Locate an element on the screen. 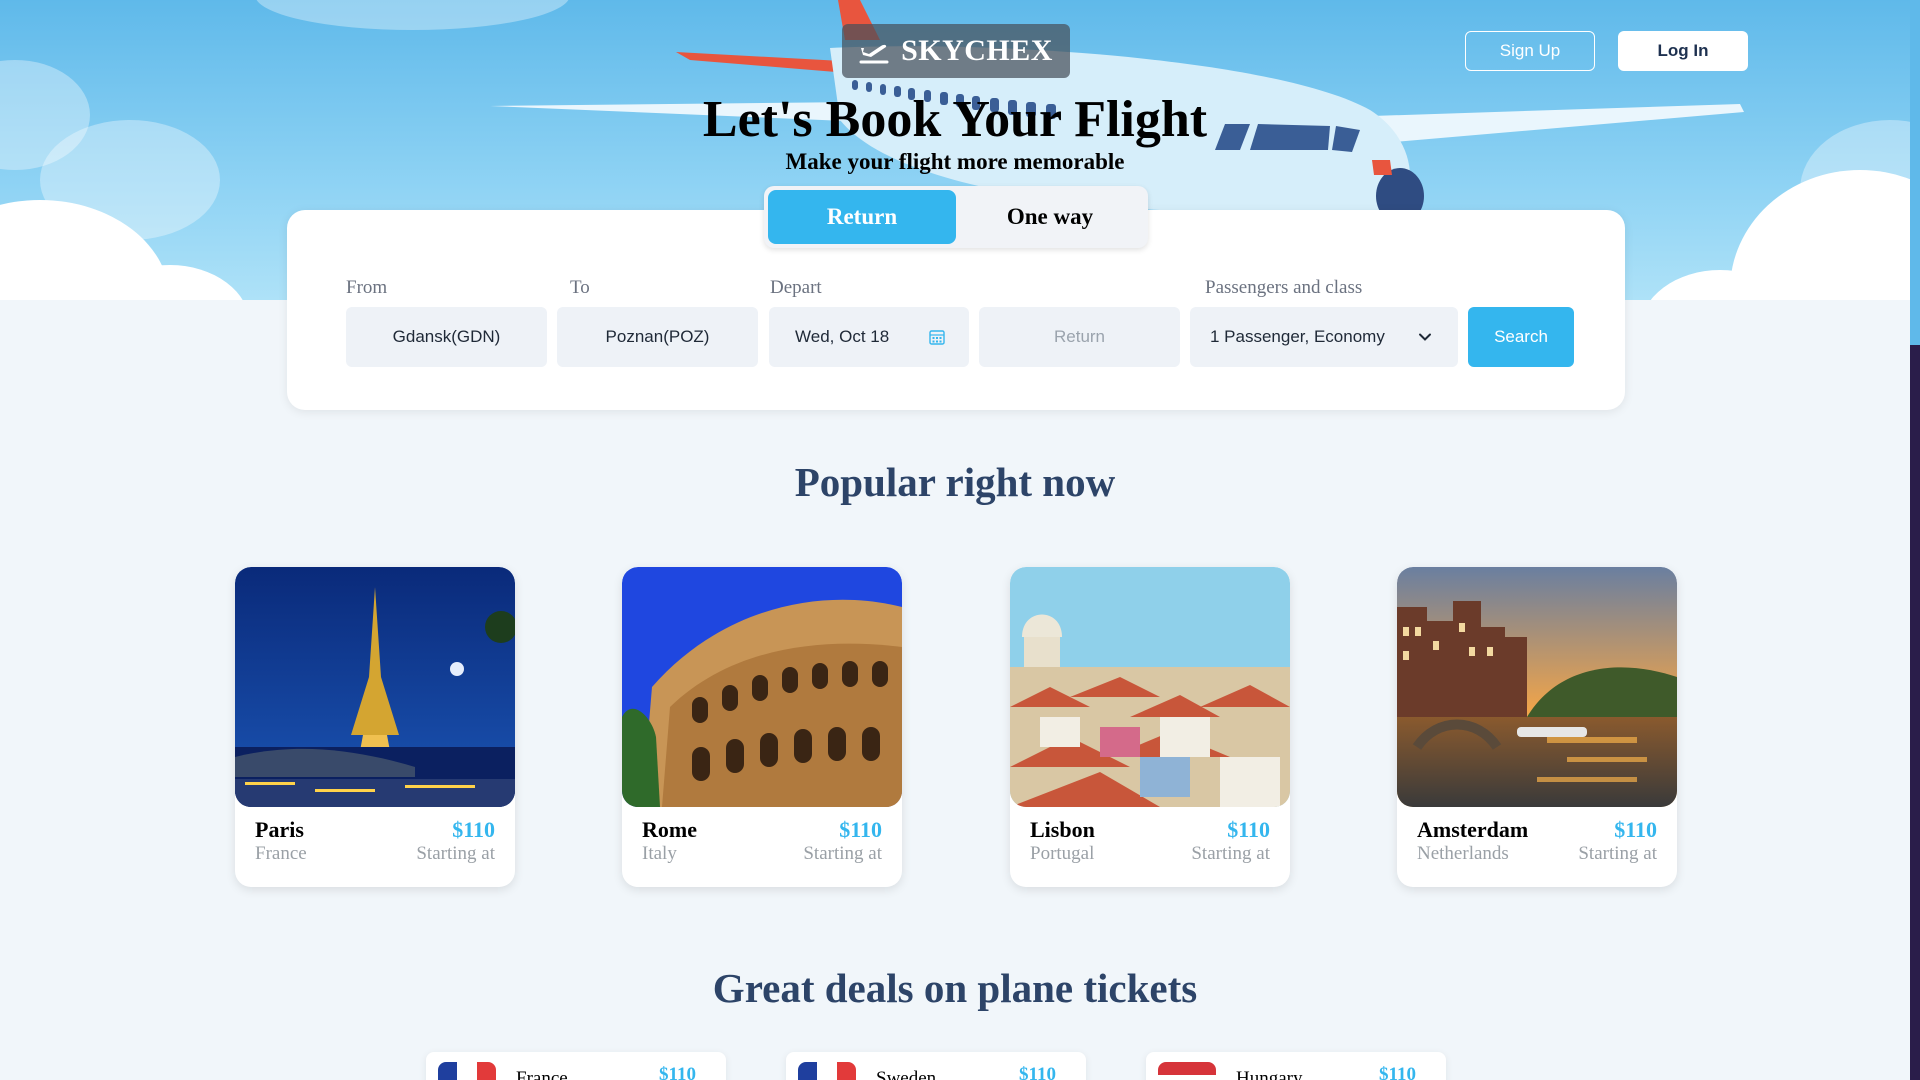  hungary-flag-icon is located at coordinates (1187, 1071).